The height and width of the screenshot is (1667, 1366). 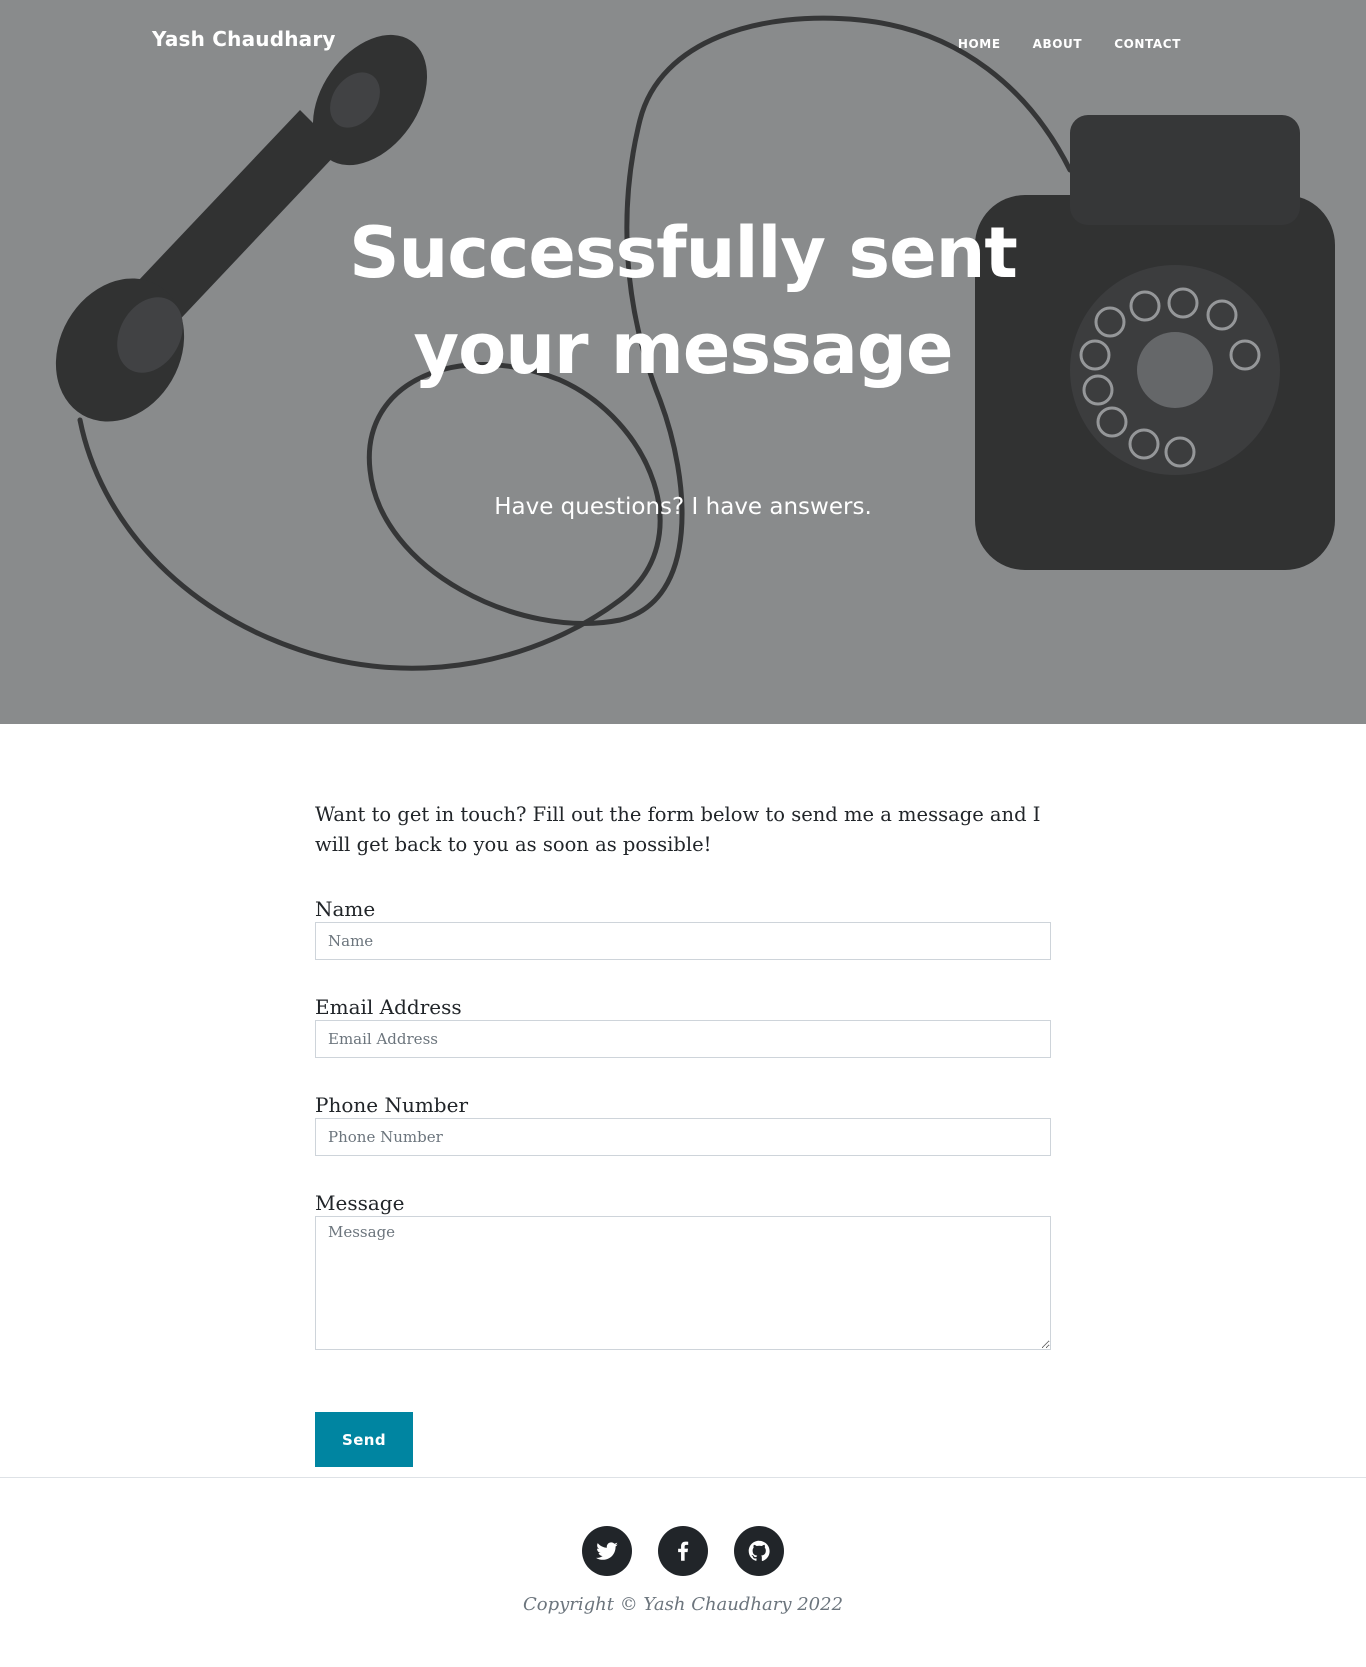 What do you see at coordinates (683, 1137) in the screenshot?
I see `phone-input` at bounding box center [683, 1137].